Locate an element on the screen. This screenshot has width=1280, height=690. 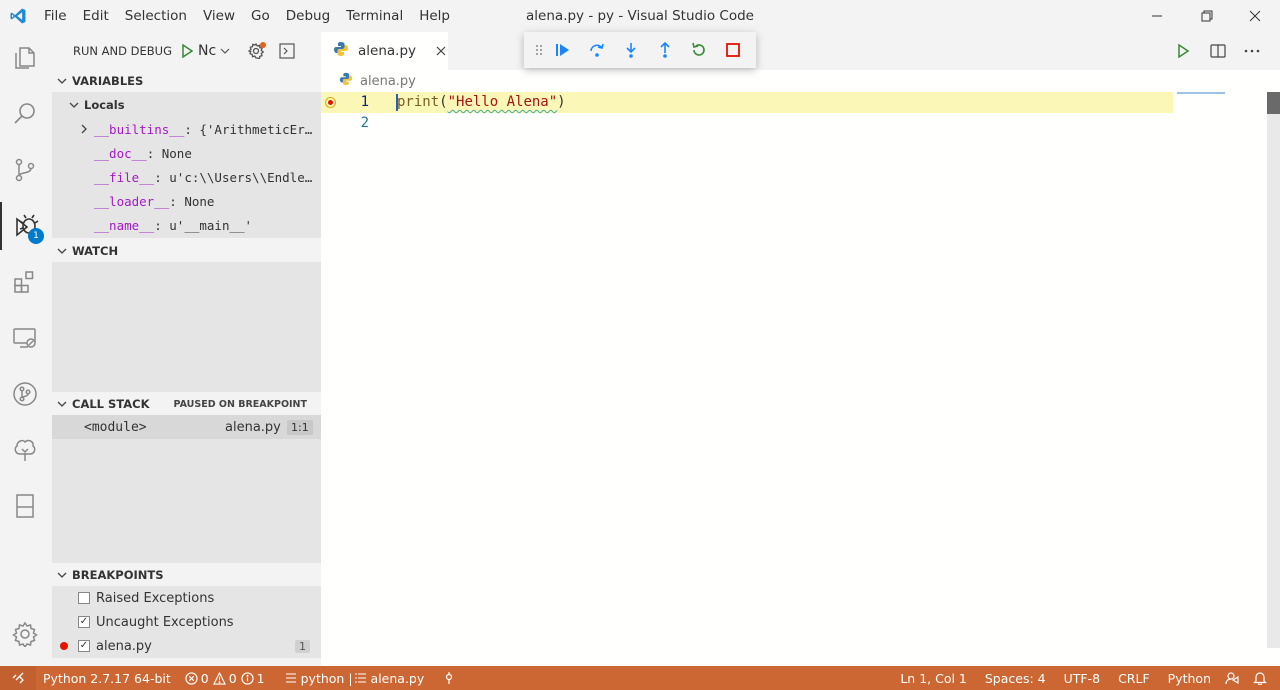
checkbox-unchecked-icon is located at coordinates (84, 598).